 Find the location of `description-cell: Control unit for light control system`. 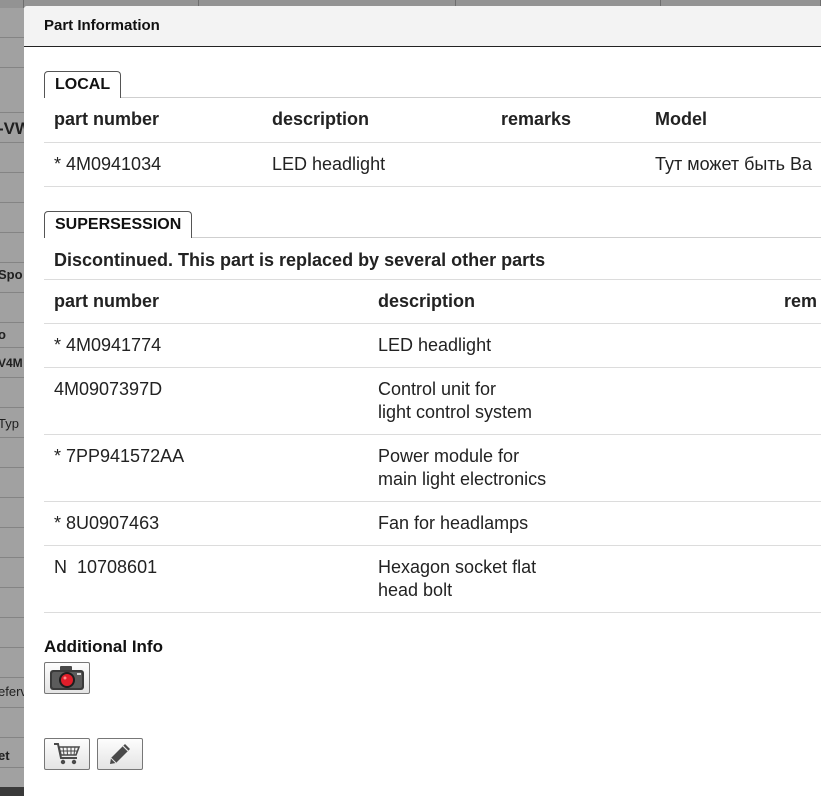

description-cell: Control unit for light control system is located at coordinates (571, 401).